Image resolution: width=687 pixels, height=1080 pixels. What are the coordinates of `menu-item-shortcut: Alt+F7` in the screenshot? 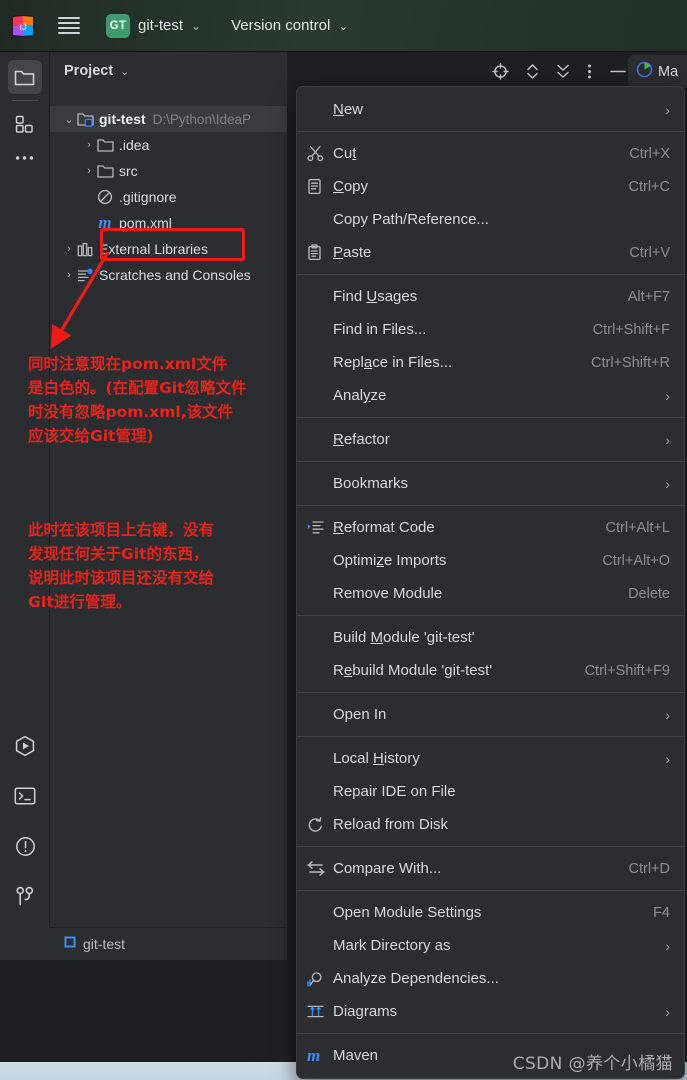 It's located at (648, 296).